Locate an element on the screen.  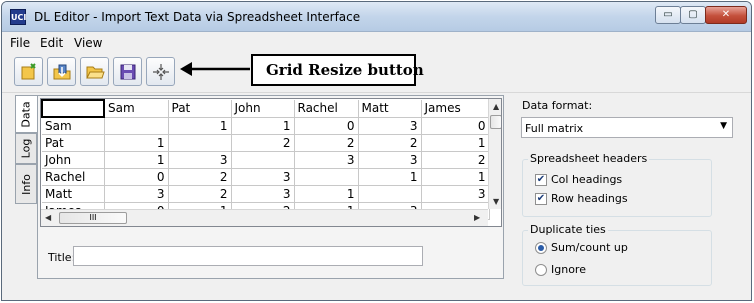
side-tabs: Data Log Info is located at coordinates (26, 195).